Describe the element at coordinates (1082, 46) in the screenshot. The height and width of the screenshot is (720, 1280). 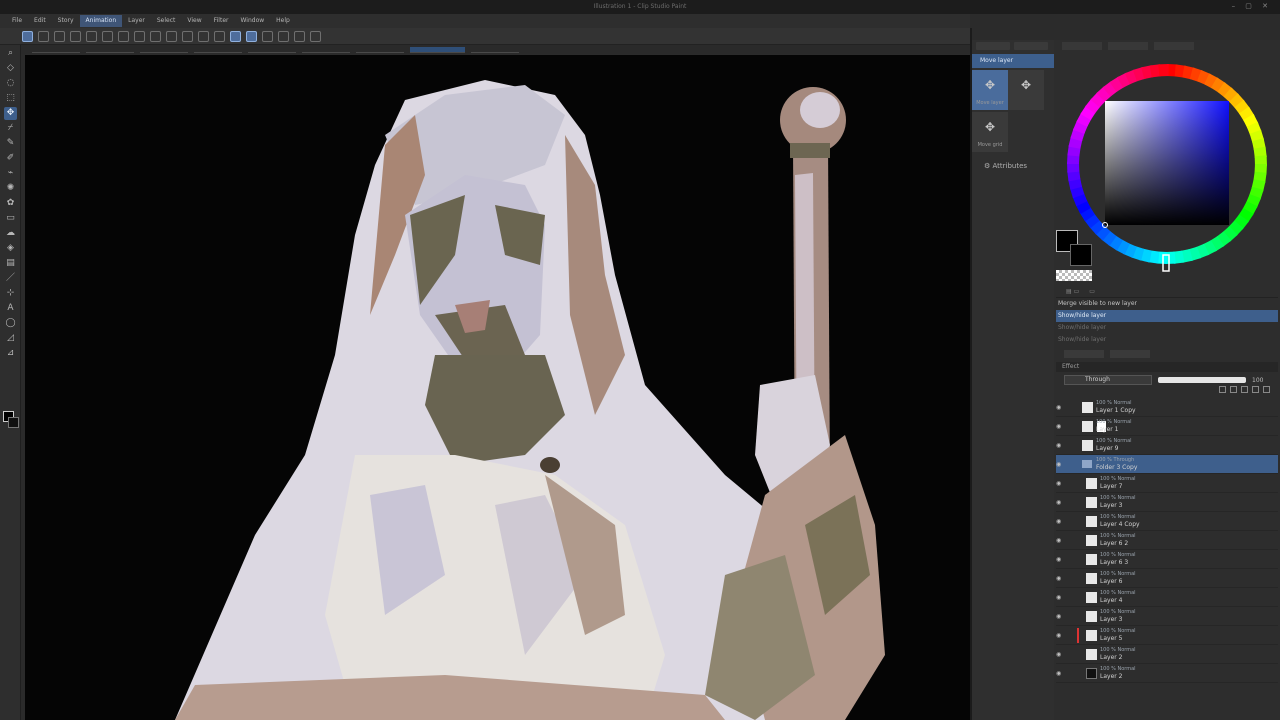
I see `tab-color-wheel` at that location.